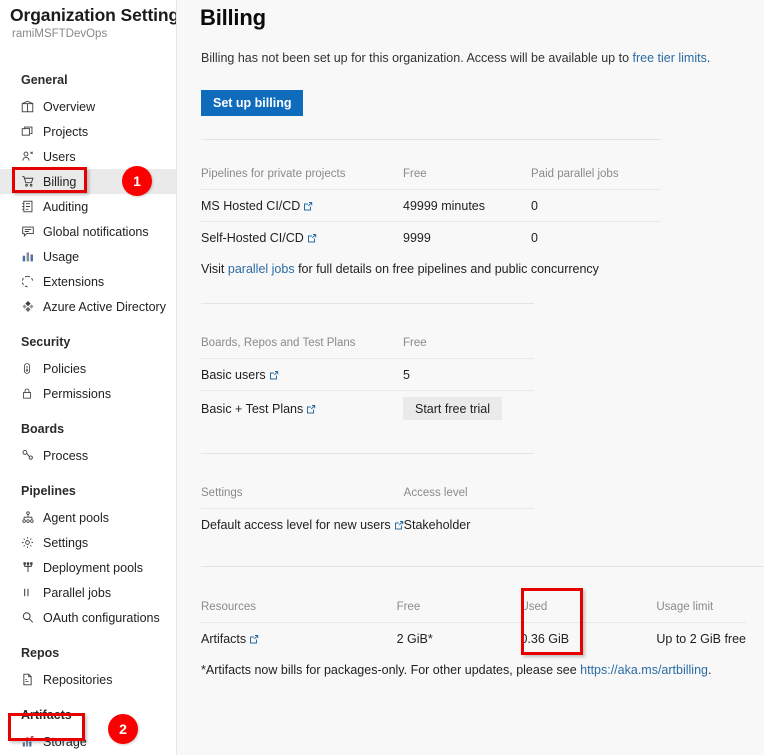  I want to click on note-tail: ., so click(709, 670).